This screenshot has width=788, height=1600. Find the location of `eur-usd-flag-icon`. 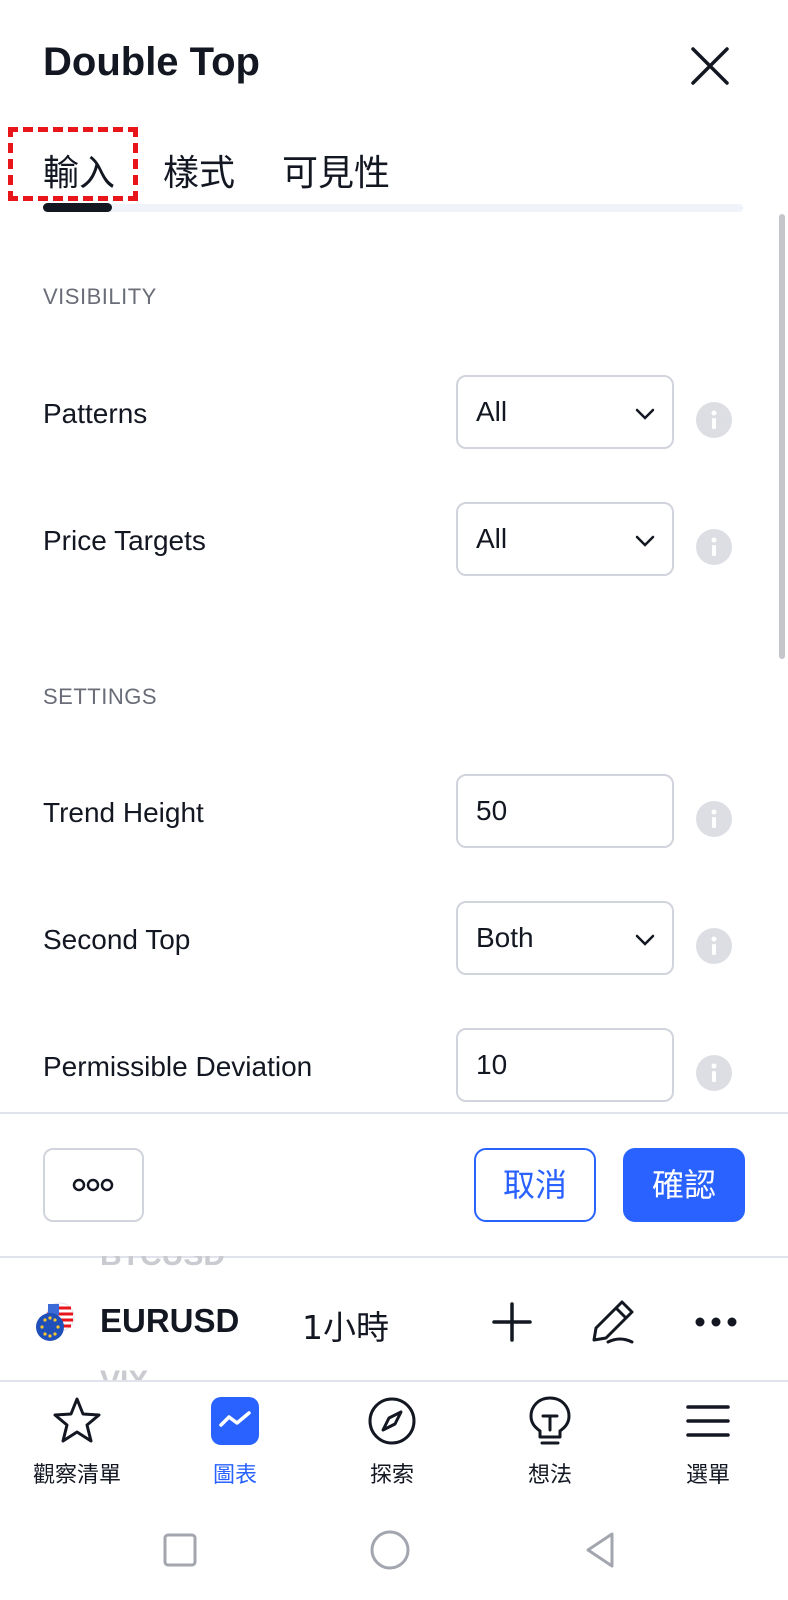

eur-usd-flag-icon is located at coordinates (55, 1321).